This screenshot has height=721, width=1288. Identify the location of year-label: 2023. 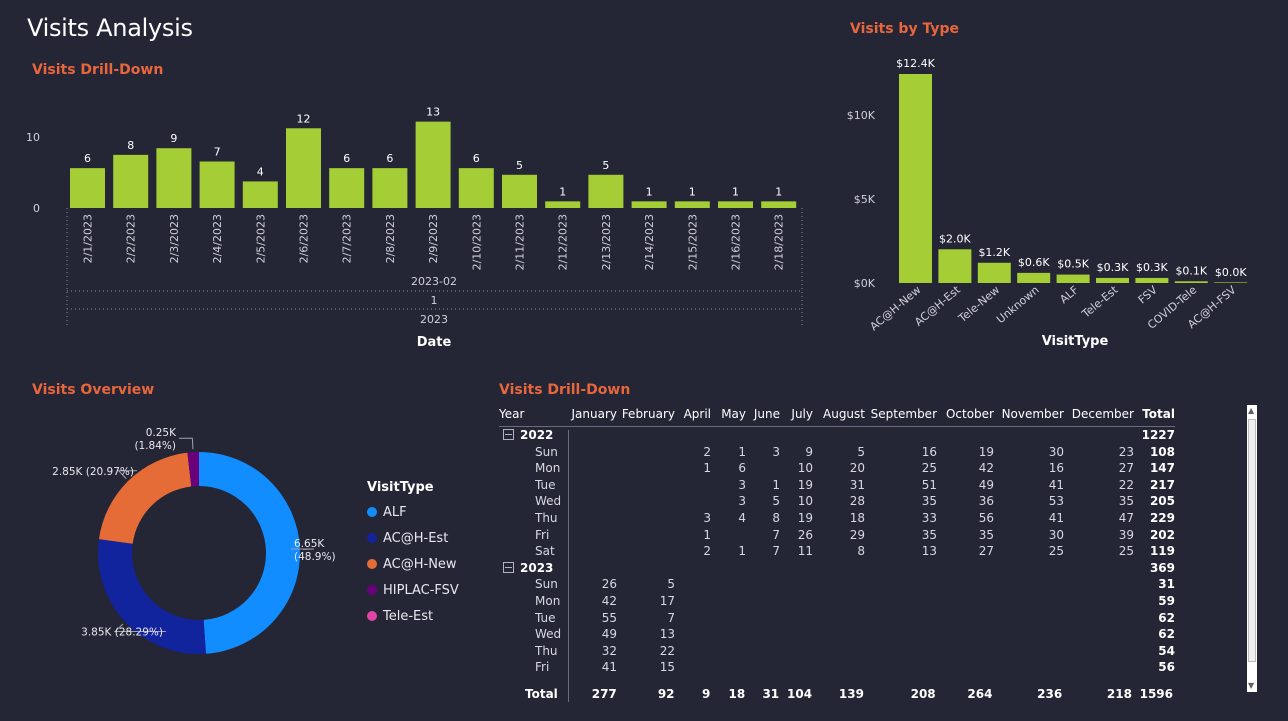
(434, 319).